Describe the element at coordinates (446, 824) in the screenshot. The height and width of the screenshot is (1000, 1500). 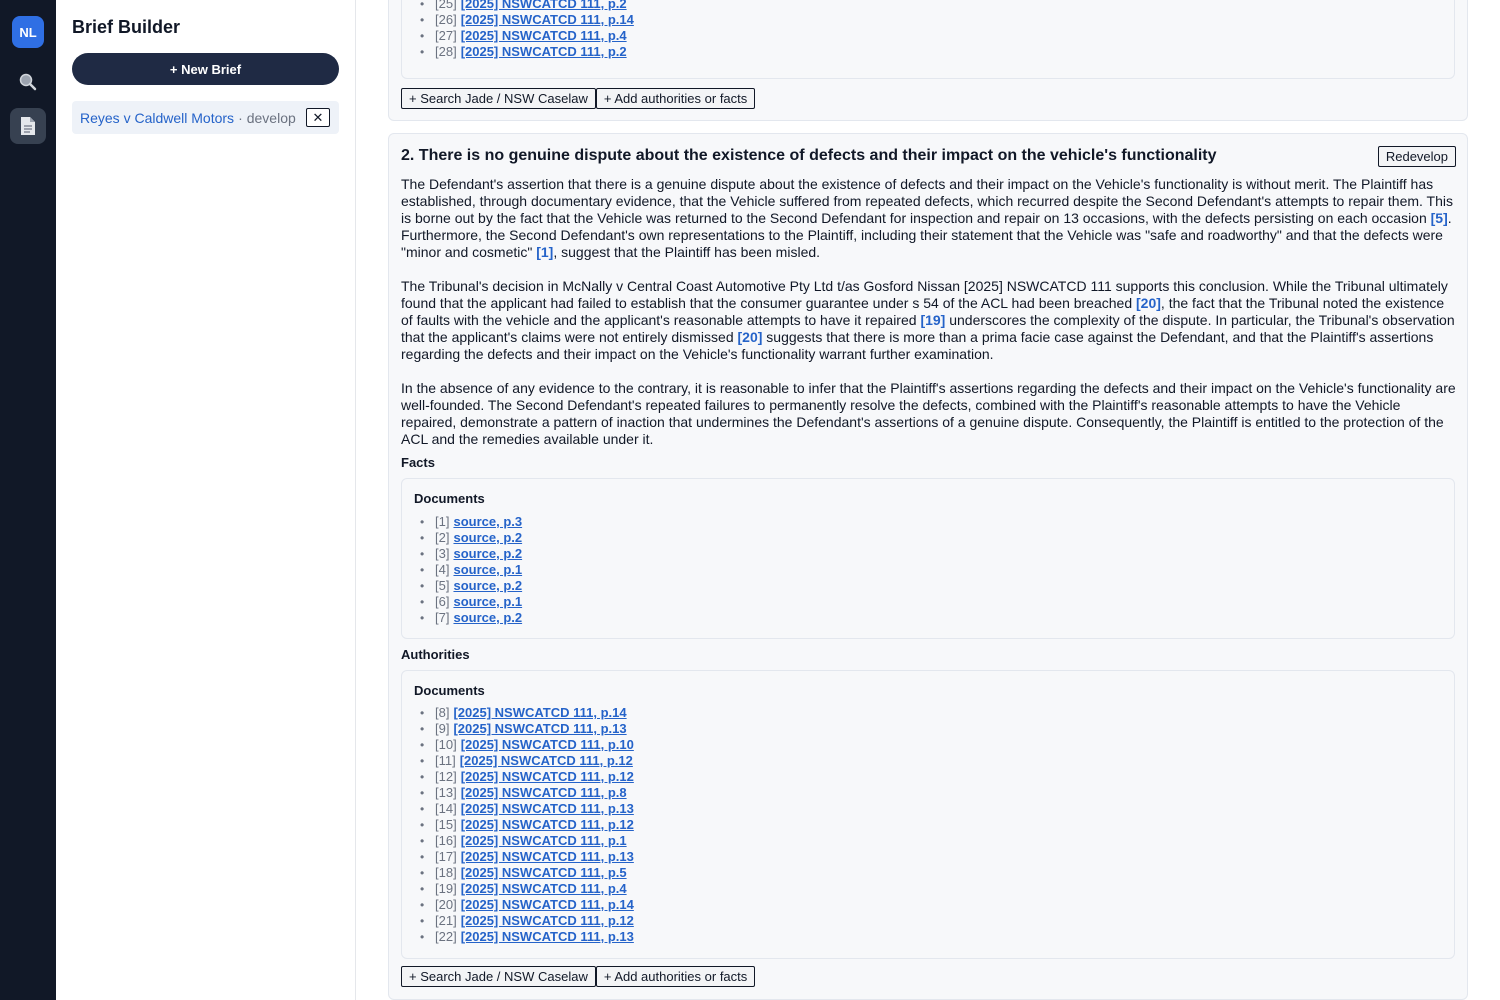
I see `reference-number: [15]` at that location.